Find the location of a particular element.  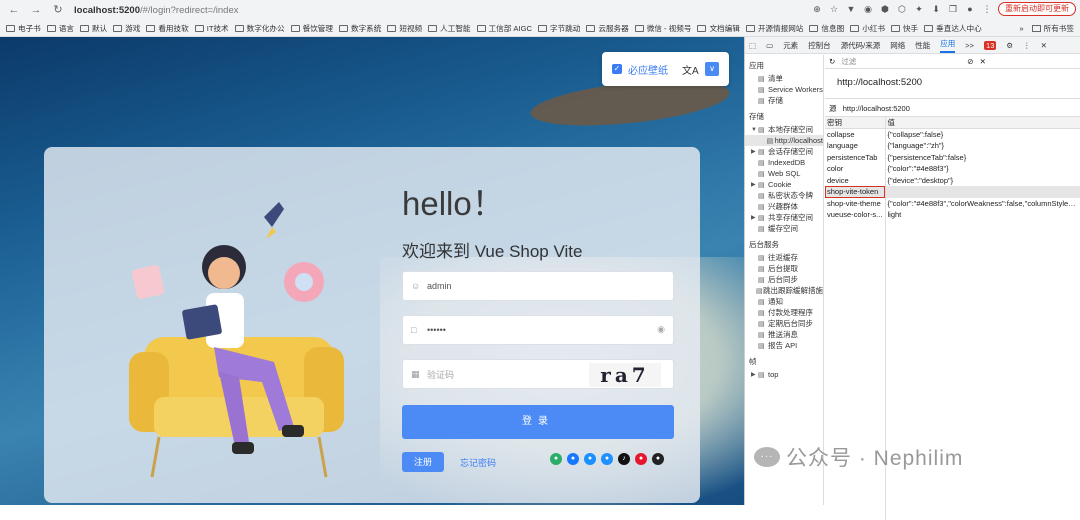

settings-icon: ⚙ is located at coordinates (1009, 45).